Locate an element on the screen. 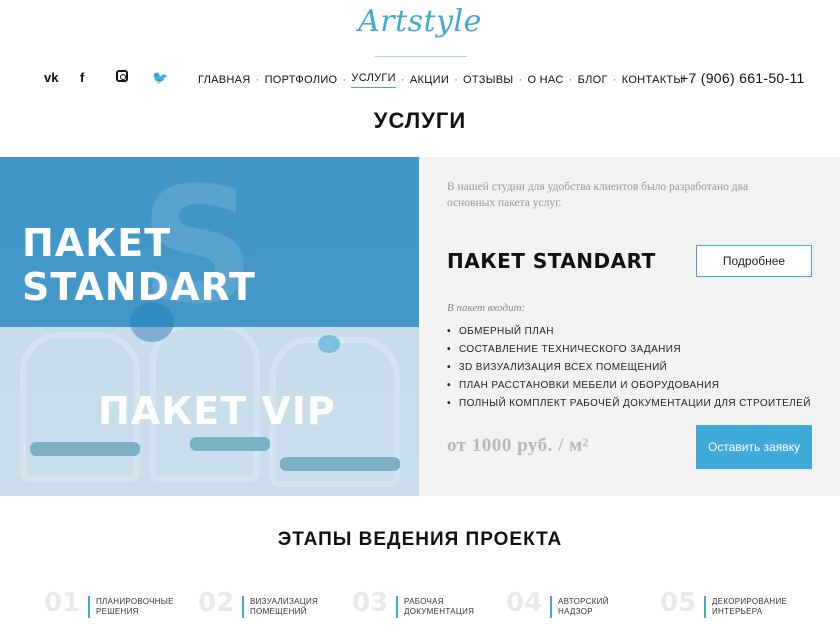  stage-item: 02 ВИЗУАЛИЗАЦИЯ ПОМЕЩЕНИЙ is located at coordinates (275, 605).